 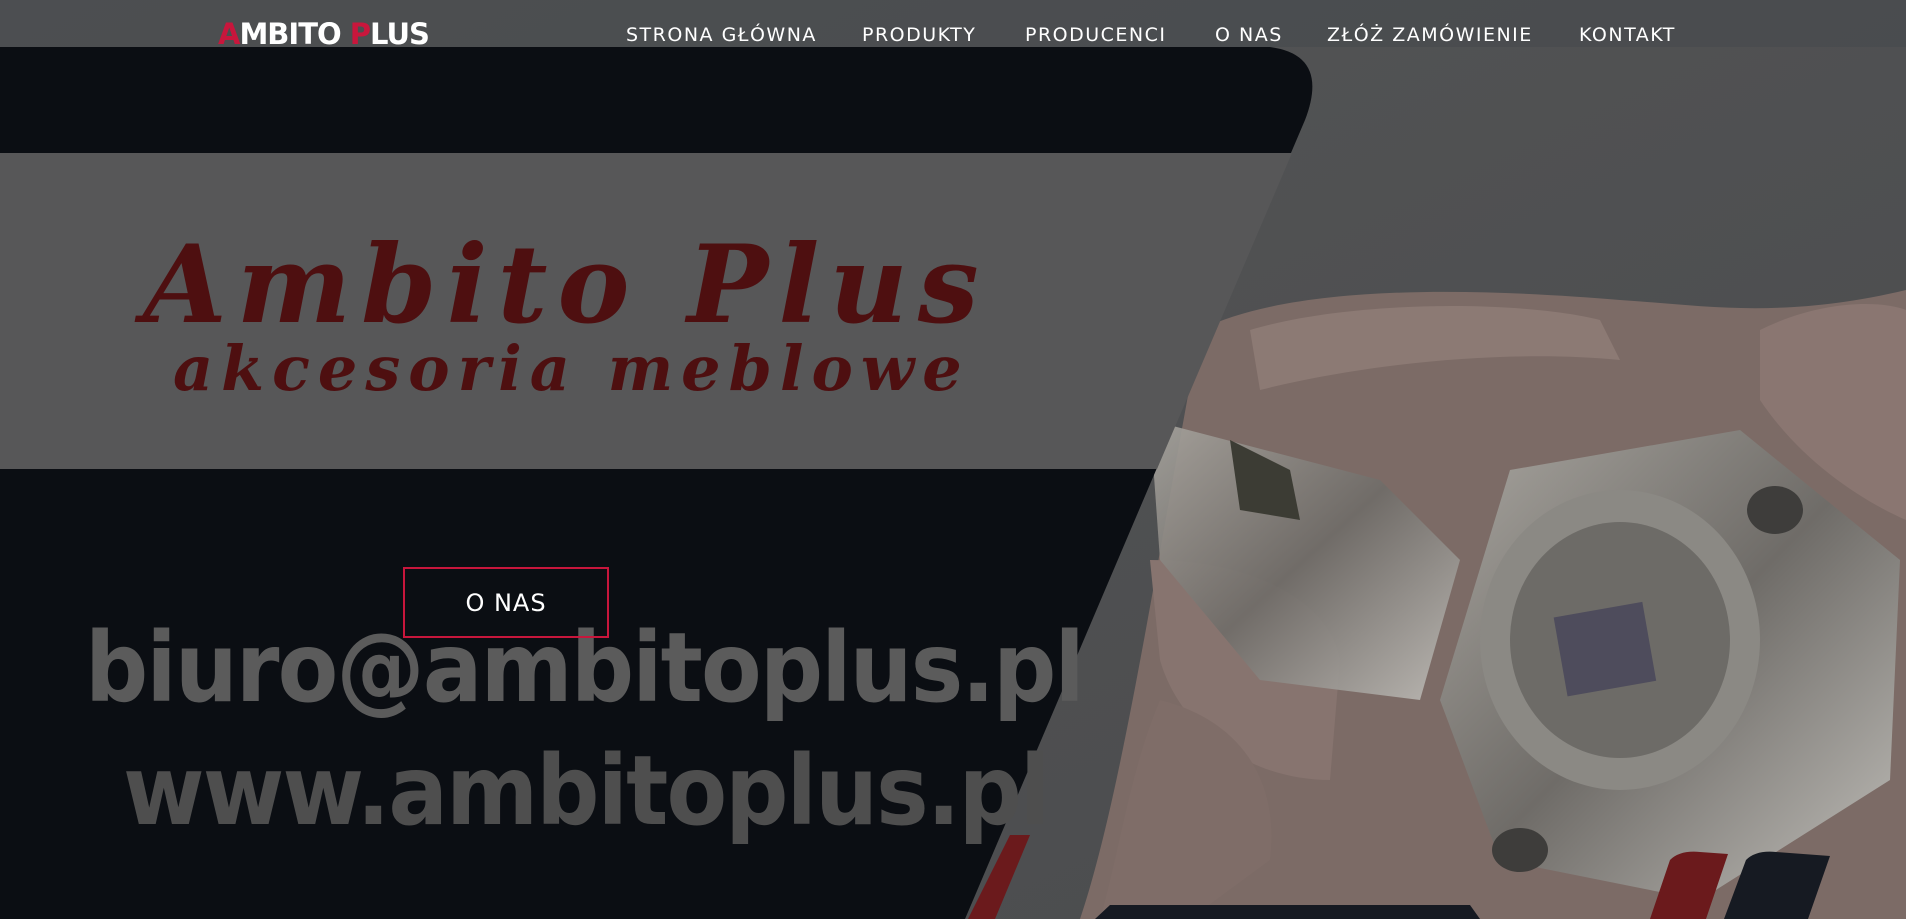 I want to click on nav-order: ZŁÓŻ ZAMÓWIENIE, so click(x=1430, y=35).